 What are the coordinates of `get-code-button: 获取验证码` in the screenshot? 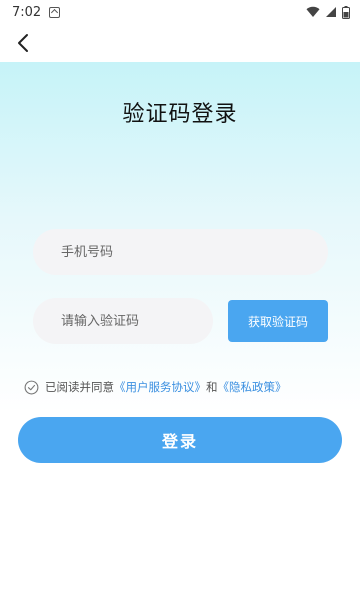 It's located at (278, 321).